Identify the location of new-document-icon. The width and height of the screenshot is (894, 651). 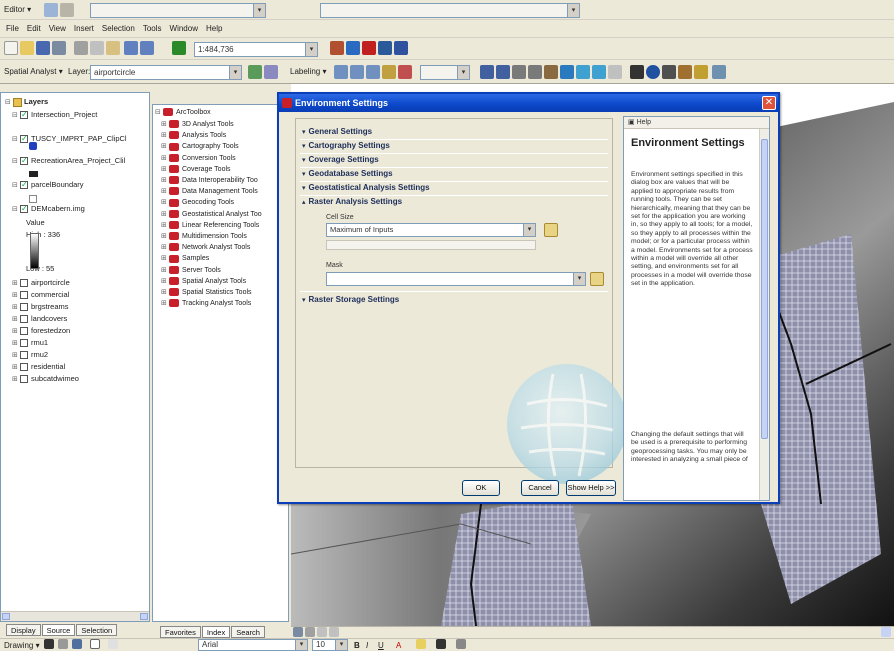
(11, 48).